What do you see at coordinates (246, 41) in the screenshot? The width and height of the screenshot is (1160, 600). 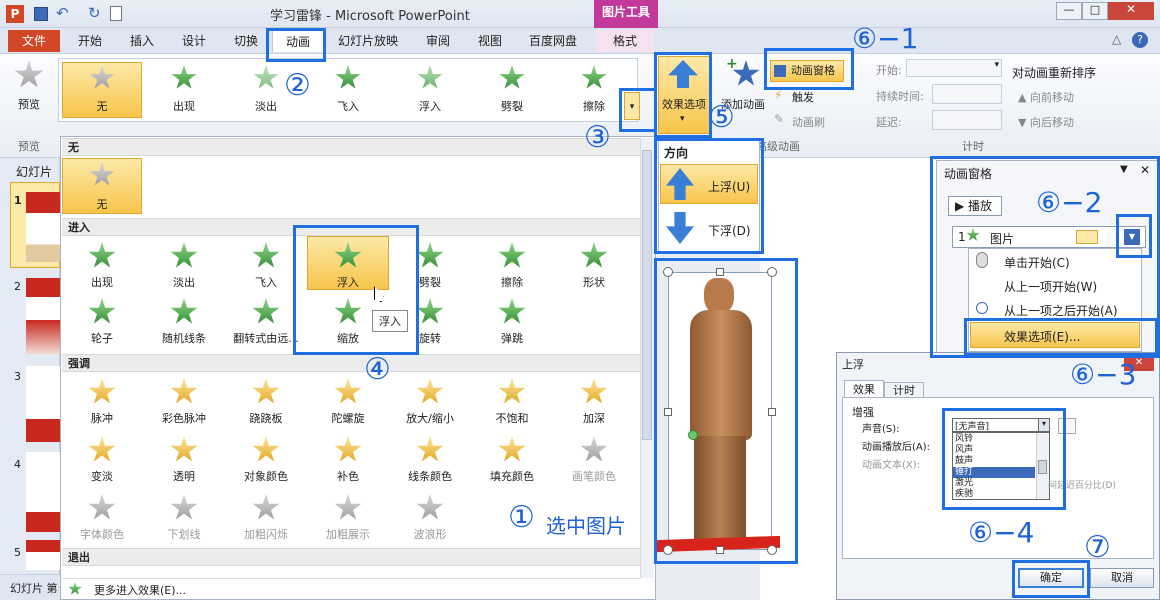 I see `tab-transitions: 切换` at bounding box center [246, 41].